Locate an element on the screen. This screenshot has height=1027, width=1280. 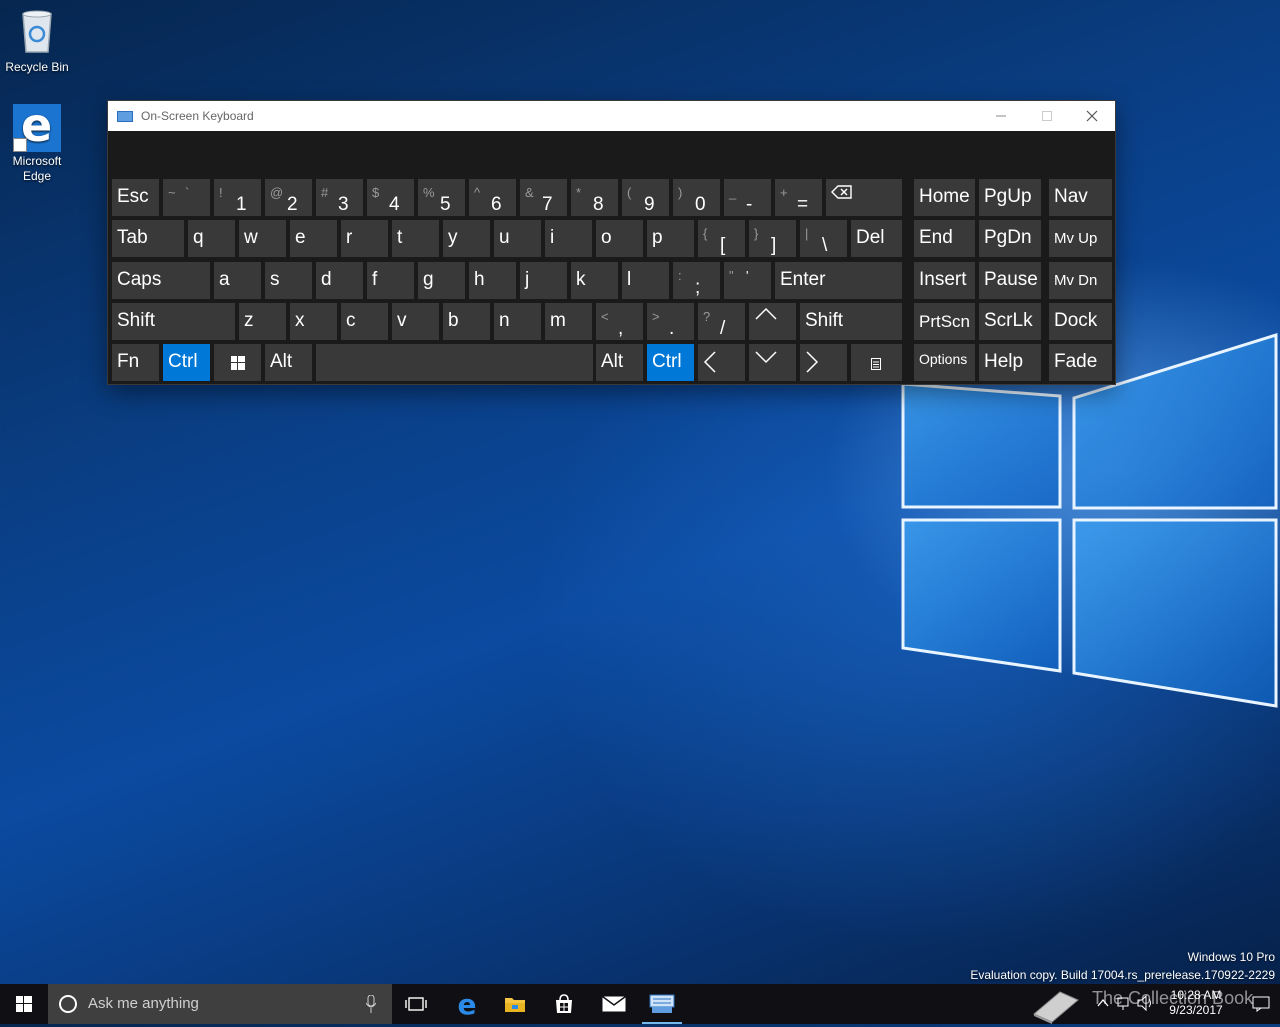
key-right-bracket: }] is located at coordinates (772, 238).